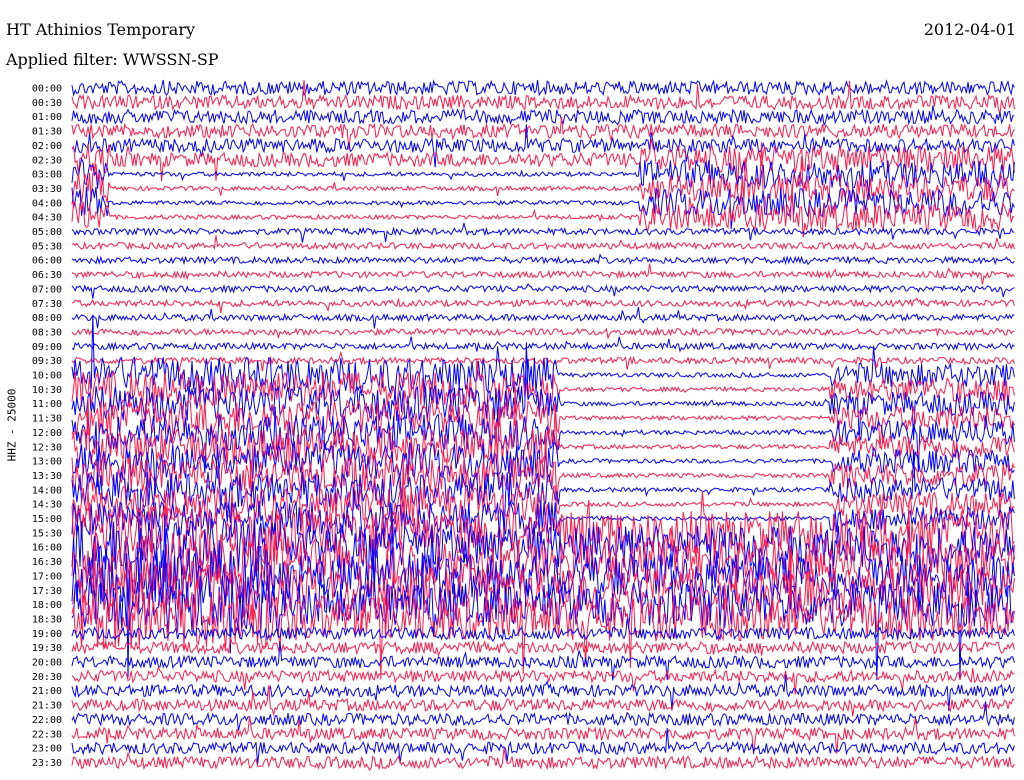 The width and height of the screenshot is (1024, 780). I want to click on row-label-0300: 03:00, so click(47, 175).